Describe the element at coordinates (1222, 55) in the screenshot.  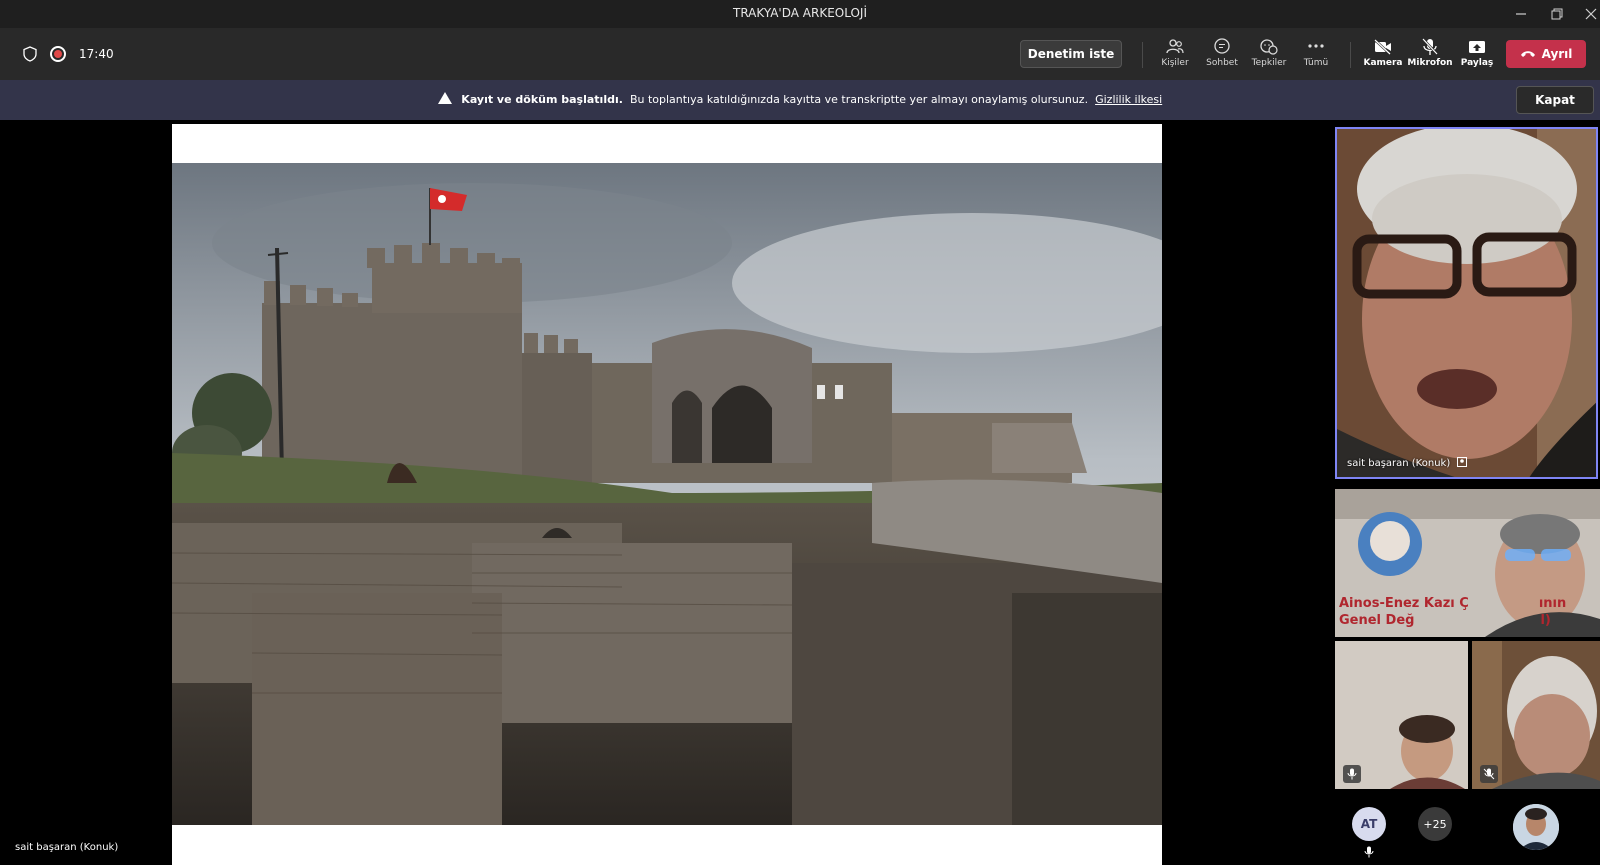
I see `chat-button: Sohbet` at that location.